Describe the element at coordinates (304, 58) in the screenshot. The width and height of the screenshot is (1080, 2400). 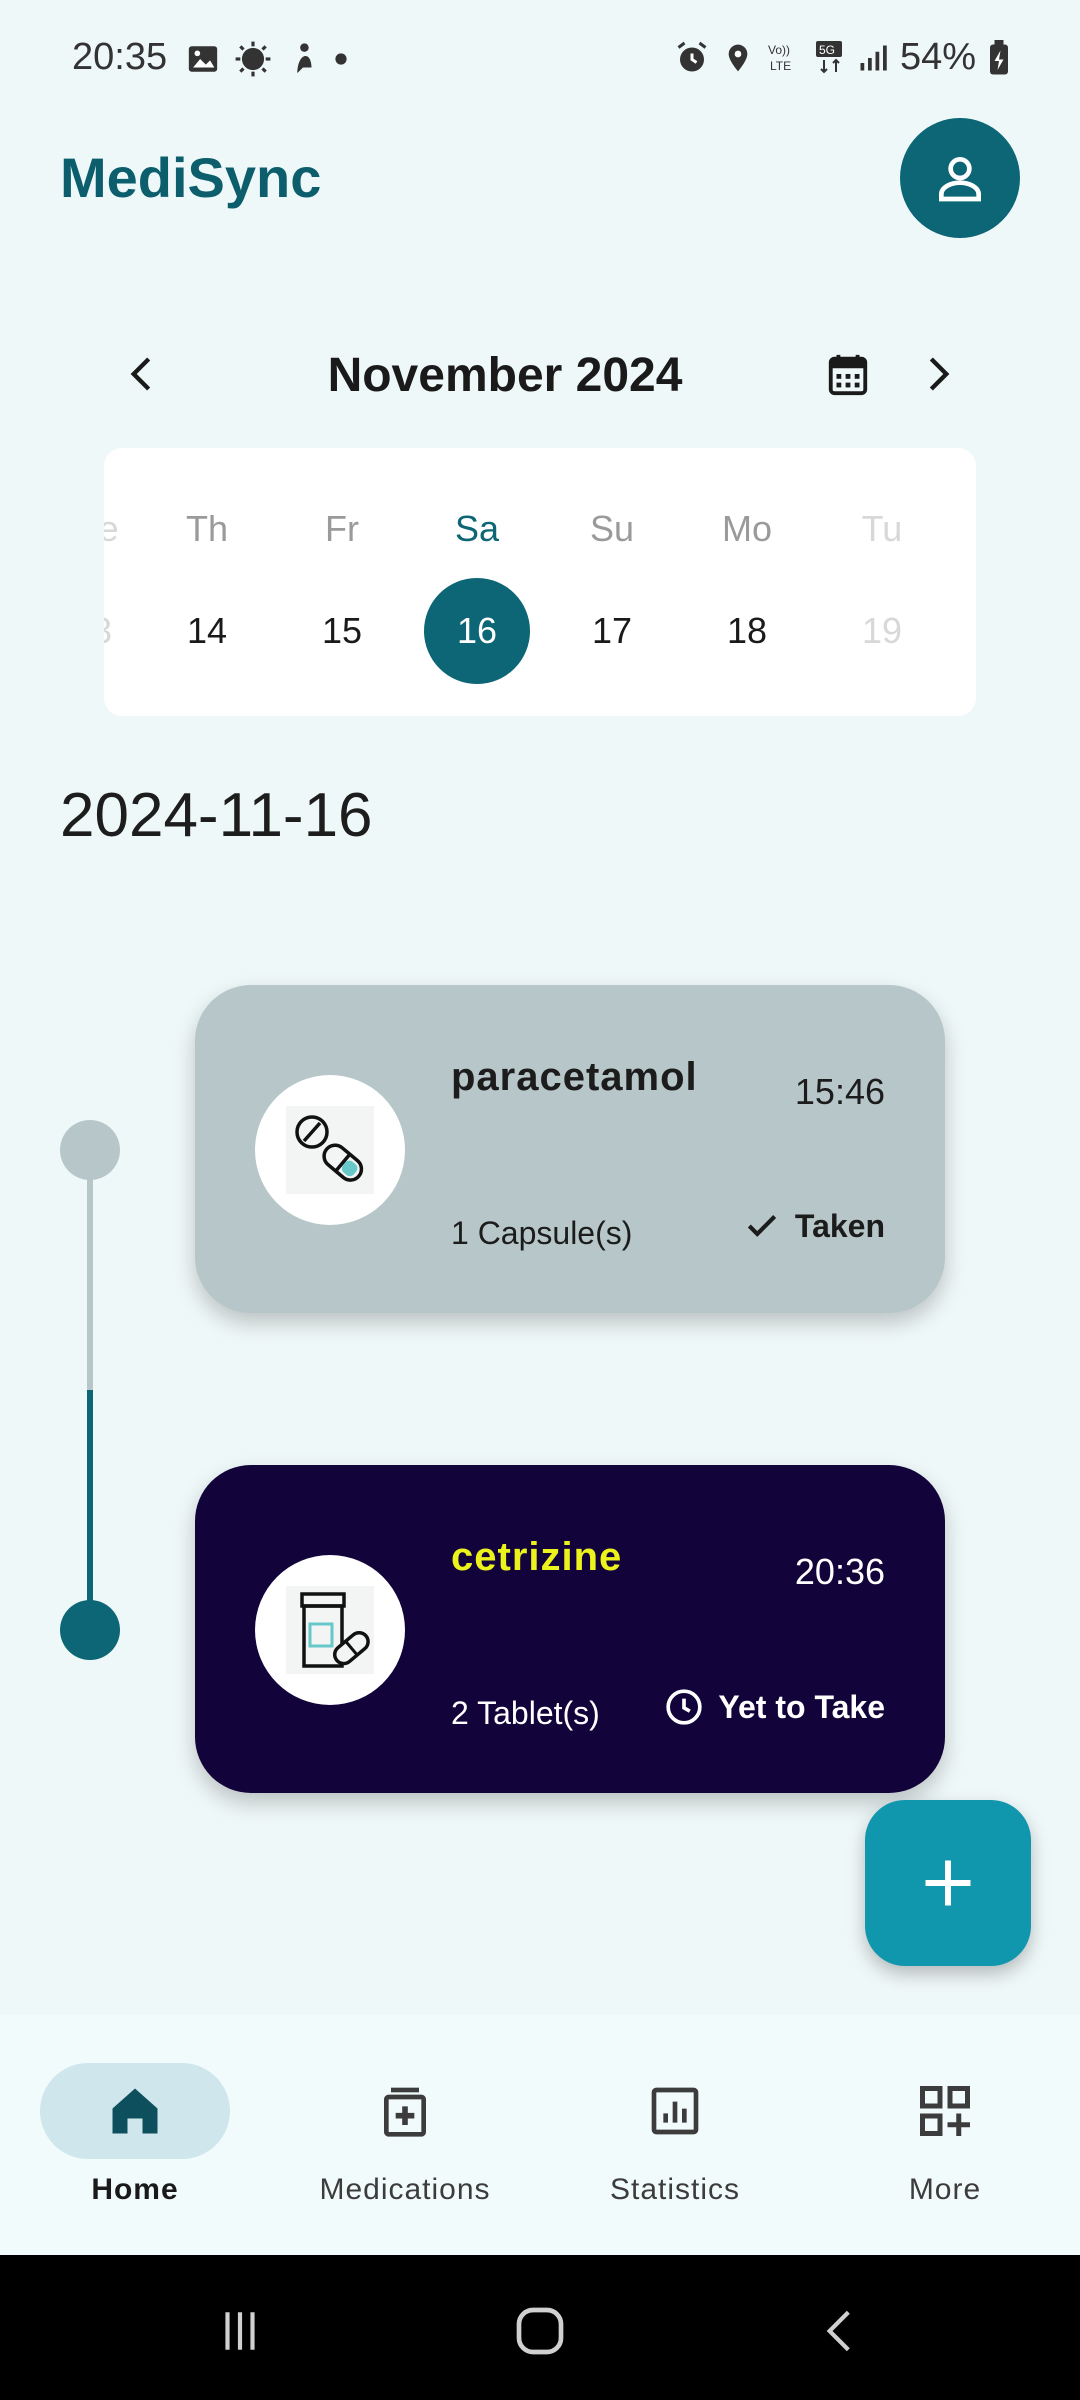
I see `accessibility-icon` at that location.